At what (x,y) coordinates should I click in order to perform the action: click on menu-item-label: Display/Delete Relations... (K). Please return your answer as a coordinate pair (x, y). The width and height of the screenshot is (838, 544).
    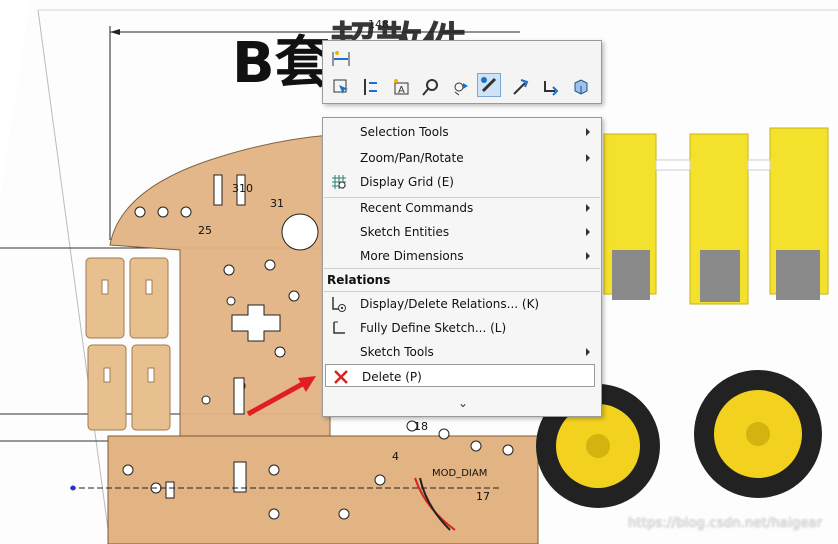
    Looking at the image, I should click on (450, 304).